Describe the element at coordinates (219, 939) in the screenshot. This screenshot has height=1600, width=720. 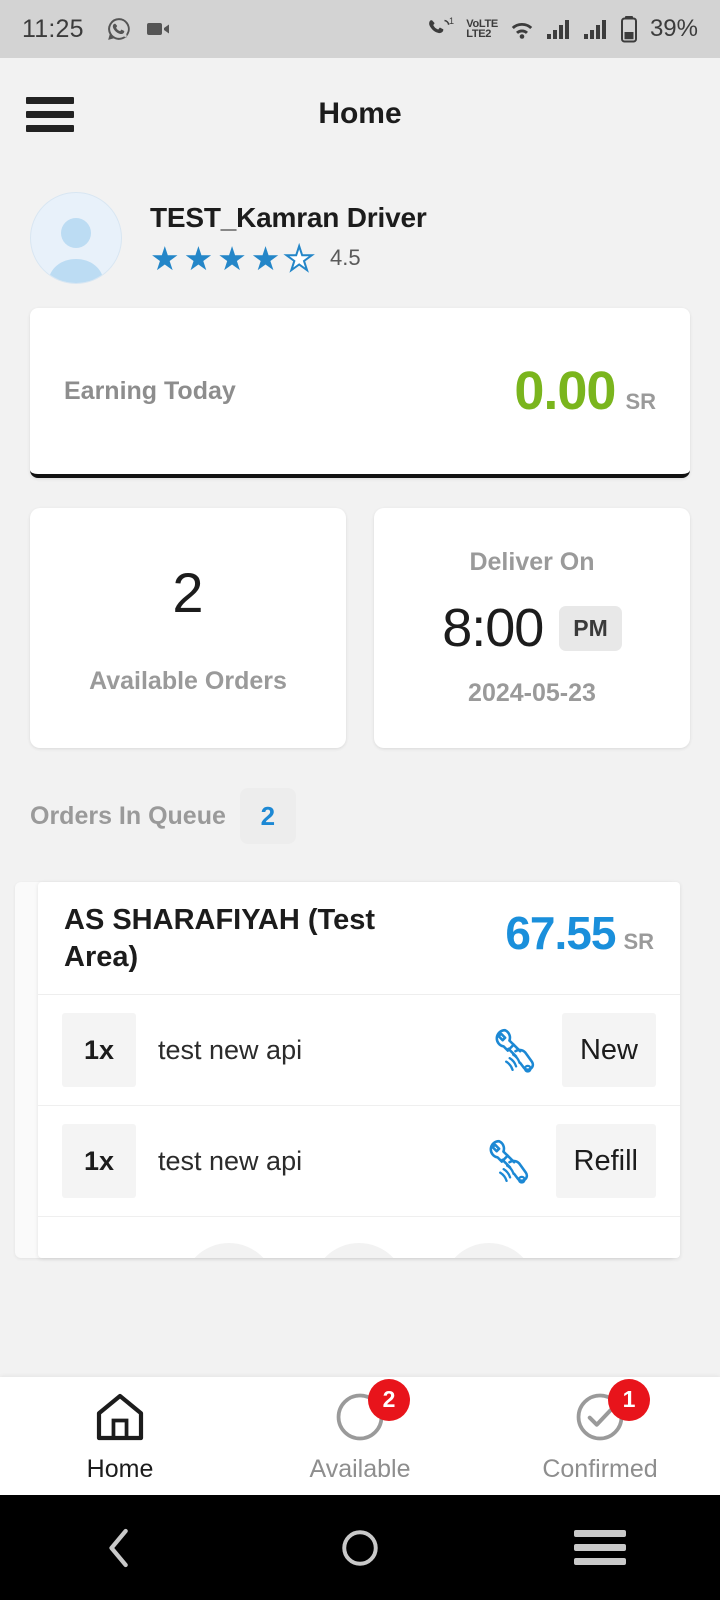
I see `order-area-title: AS SHARAFIYAH (Test Area)` at that location.